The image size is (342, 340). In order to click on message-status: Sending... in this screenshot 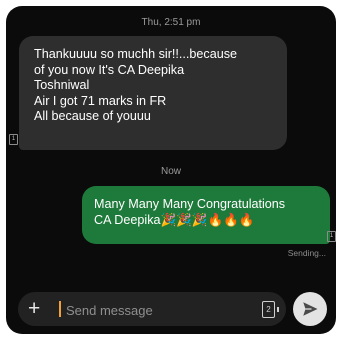, I will do `click(306, 253)`.